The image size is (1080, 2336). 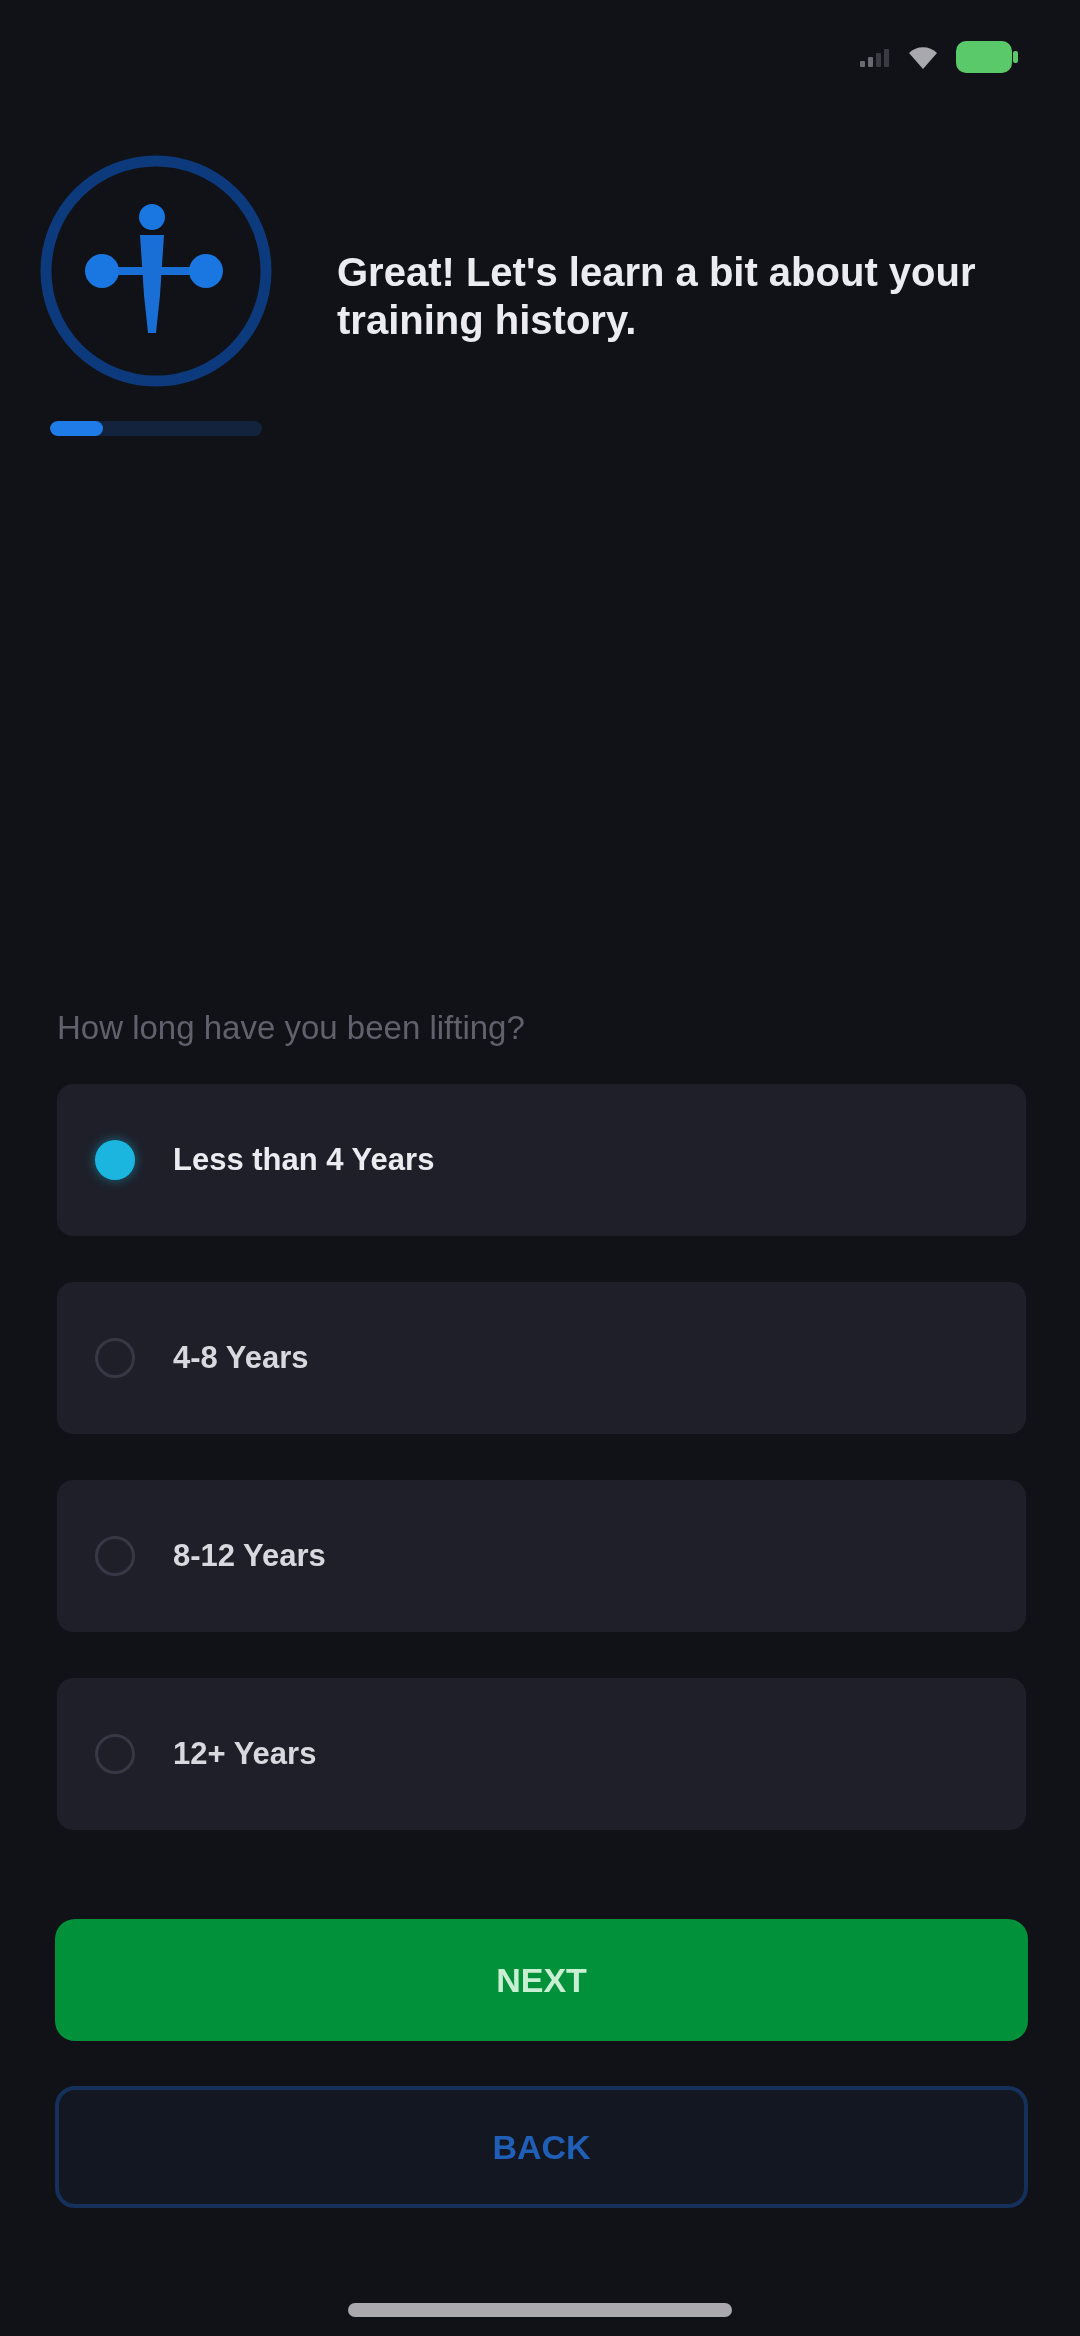 What do you see at coordinates (541, 1358) in the screenshot?
I see `answer-option: 4-8 Years` at bounding box center [541, 1358].